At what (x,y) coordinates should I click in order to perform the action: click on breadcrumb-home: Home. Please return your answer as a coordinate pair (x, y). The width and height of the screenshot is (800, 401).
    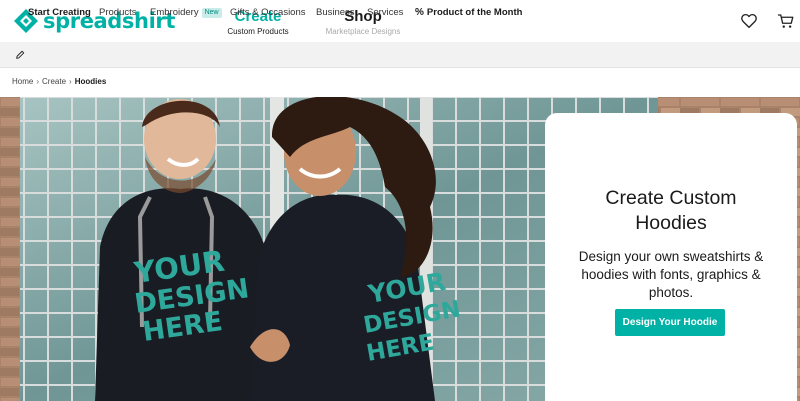
    Looking at the image, I should click on (22, 81).